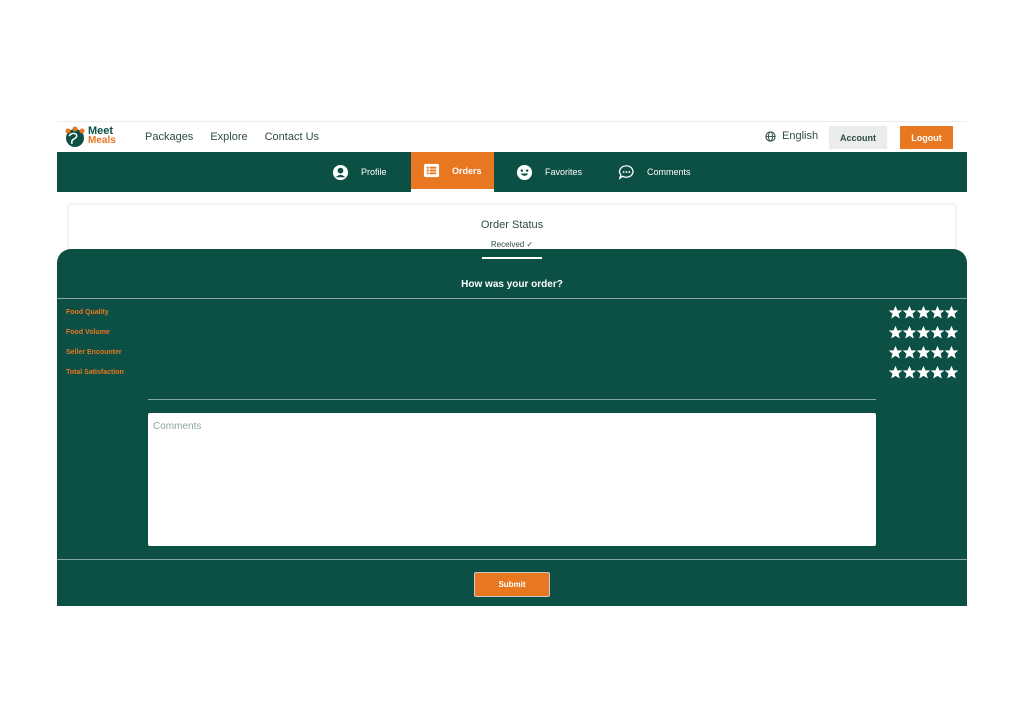  What do you see at coordinates (524, 172) in the screenshot?
I see `smiley-icon` at bounding box center [524, 172].